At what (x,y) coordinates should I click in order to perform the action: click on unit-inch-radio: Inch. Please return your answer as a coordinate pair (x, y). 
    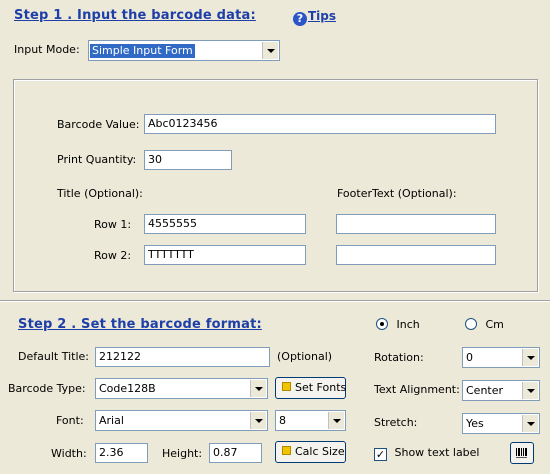
    Looking at the image, I should click on (398, 324).